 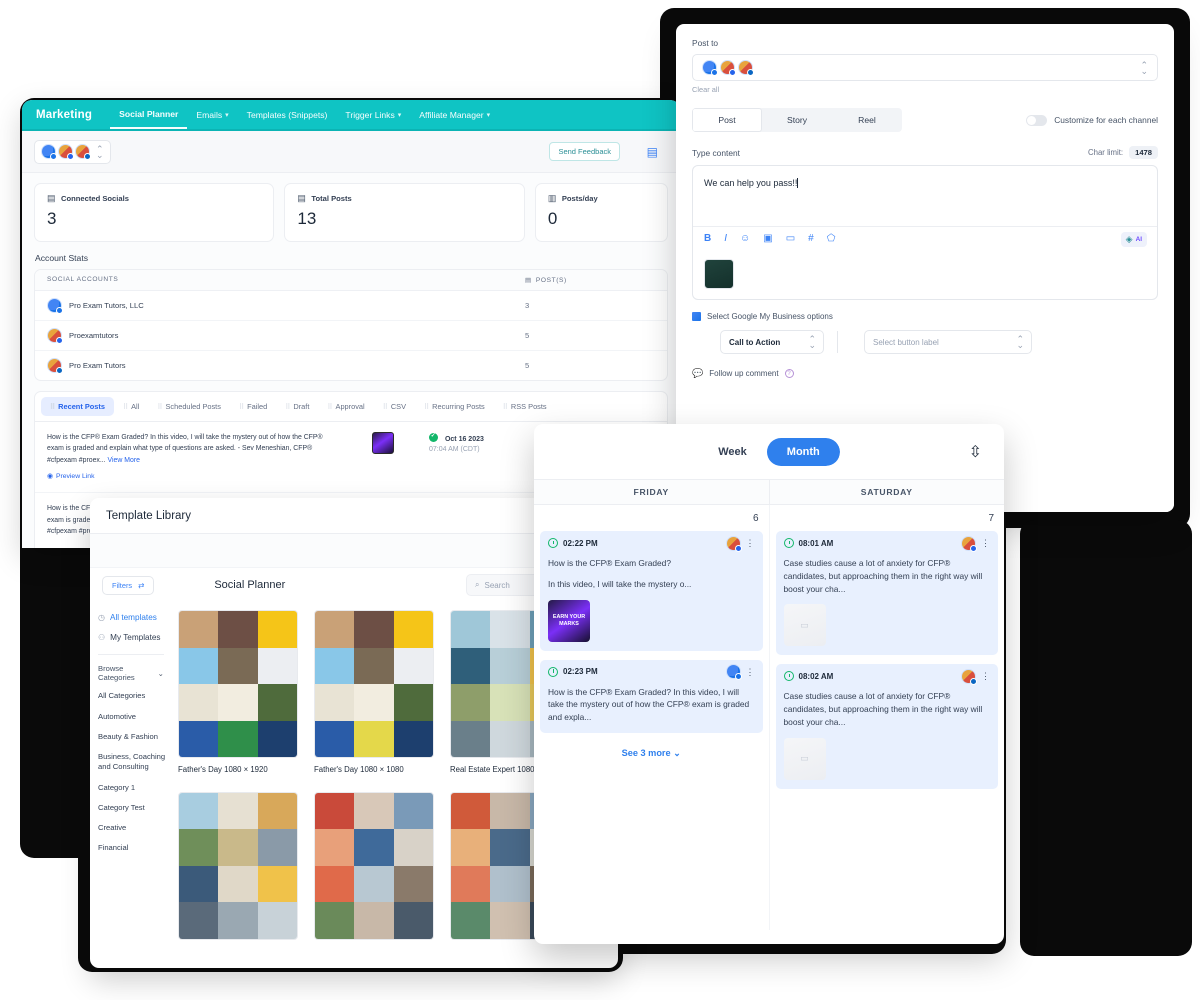 What do you see at coordinates (350, 406) in the screenshot?
I see `tab-label: Approval` at bounding box center [350, 406].